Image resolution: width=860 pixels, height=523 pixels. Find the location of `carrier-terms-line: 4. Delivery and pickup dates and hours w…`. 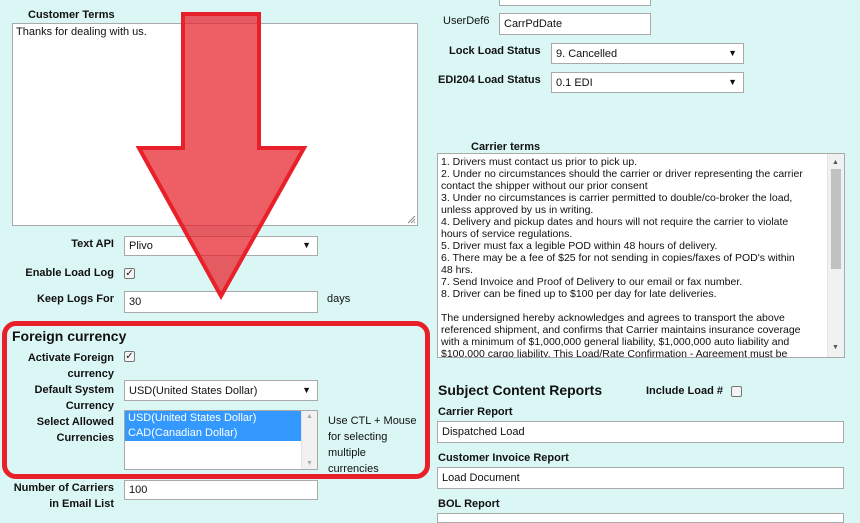

carrier-terms-line: 4. Delivery and pickup dates and hours w… is located at coordinates (615, 222).